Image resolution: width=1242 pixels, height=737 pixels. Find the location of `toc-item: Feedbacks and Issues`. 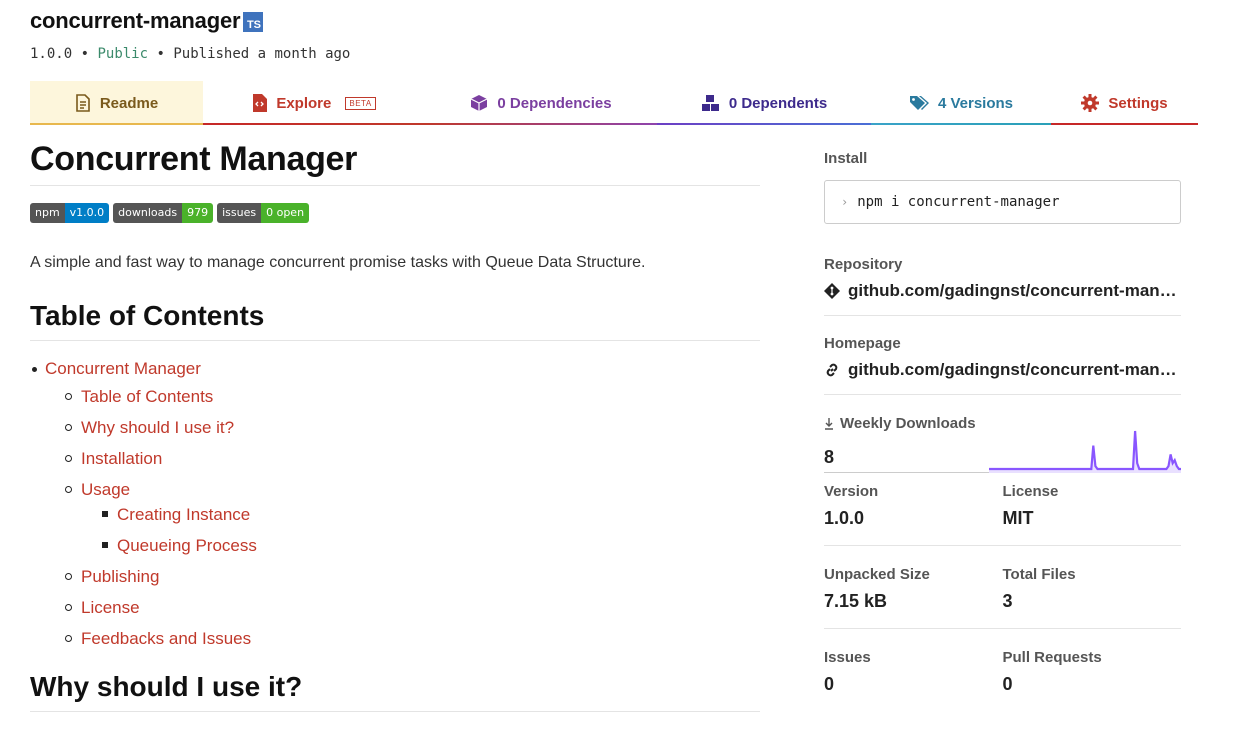

toc-item: Feedbacks and Issues is located at coordinates (395, 641).